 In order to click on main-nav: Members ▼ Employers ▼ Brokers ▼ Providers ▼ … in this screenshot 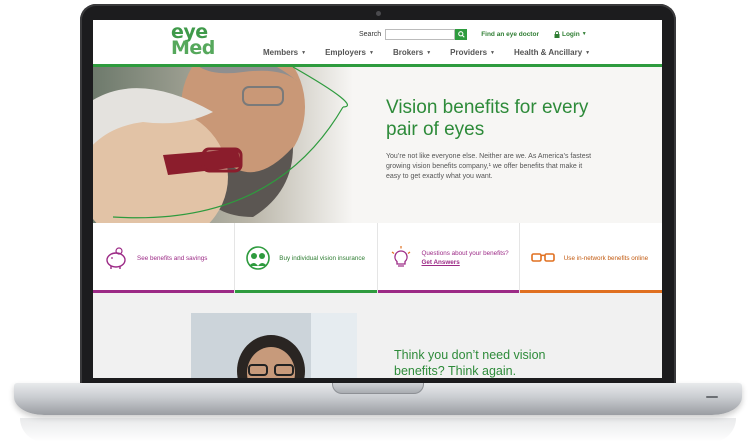, I will do `click(436, 52)`.